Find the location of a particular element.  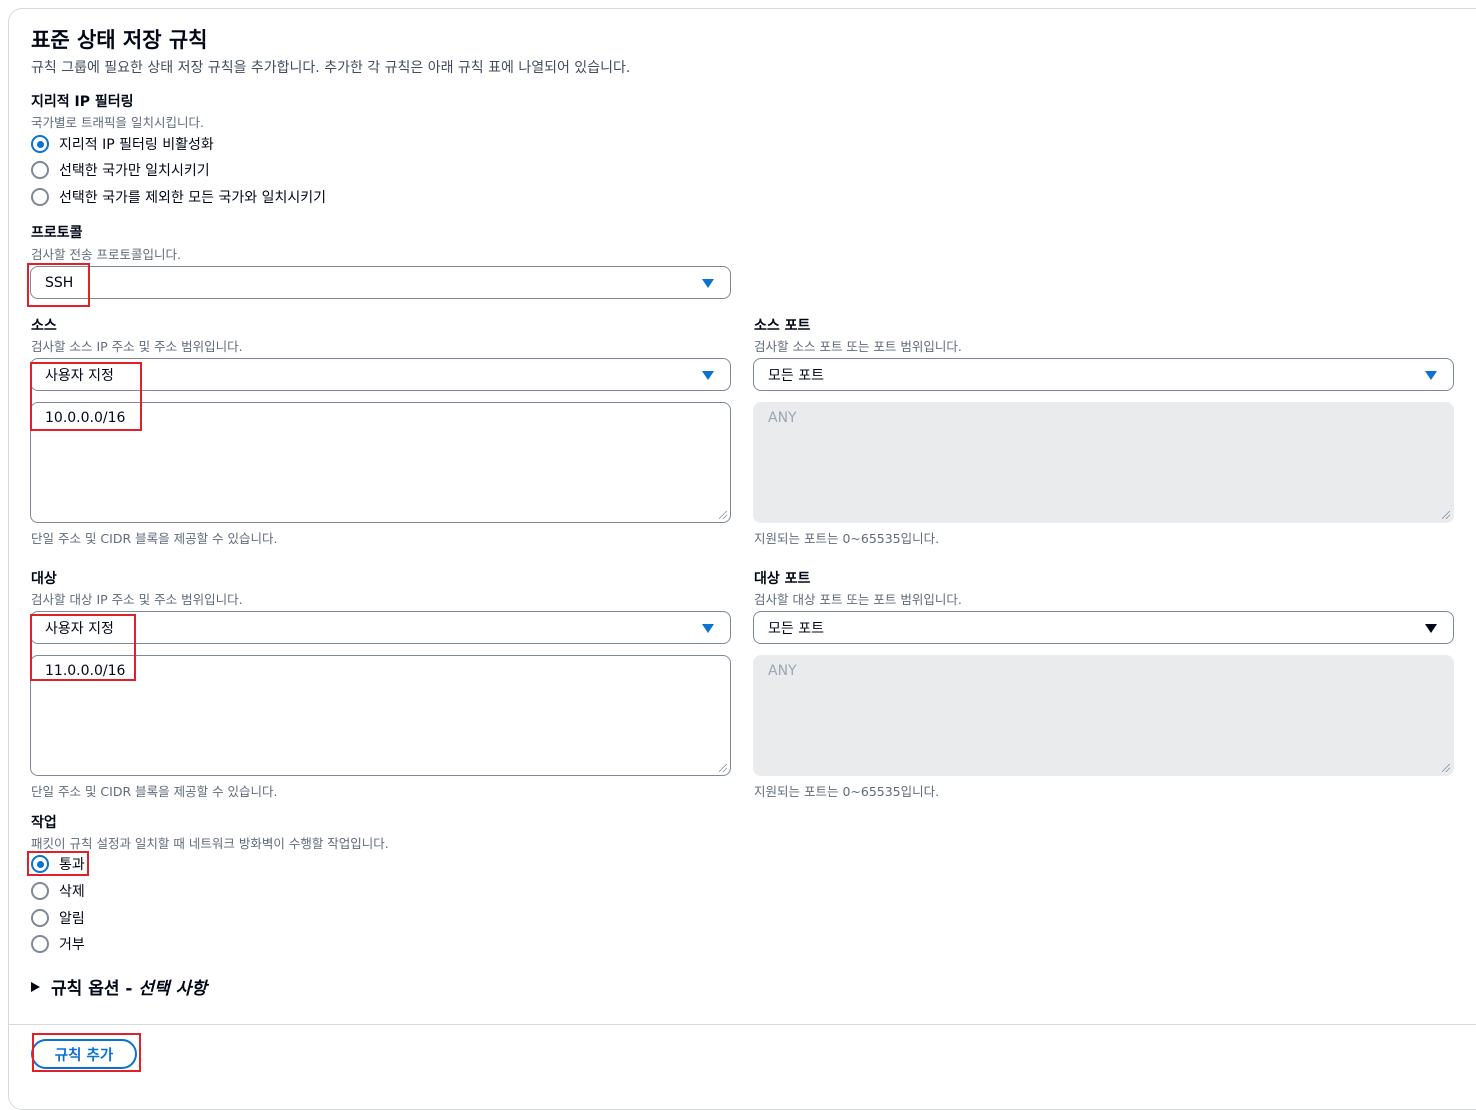

destination-select: 사용자 지정 is located at coordinates (380, 627).